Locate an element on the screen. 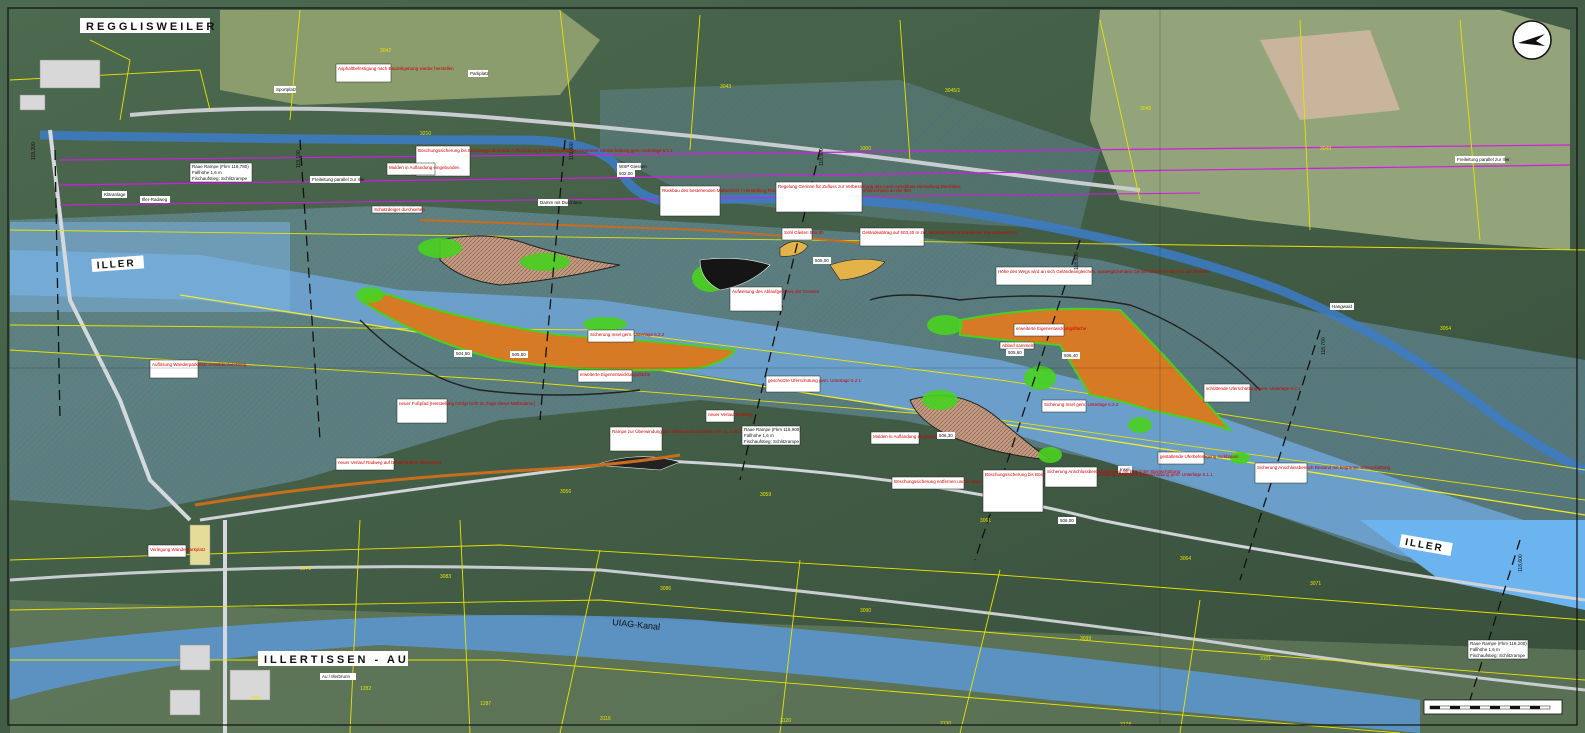 This screenshot has height=733, width=1585. label-damm: Damm mit Durchlass is located at coordinates (561, 202).